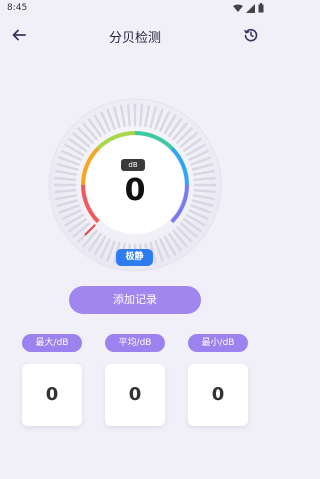  Describe the element at coordinates (135, 190) in the screenshot. I see `db-value: 0` at that location.